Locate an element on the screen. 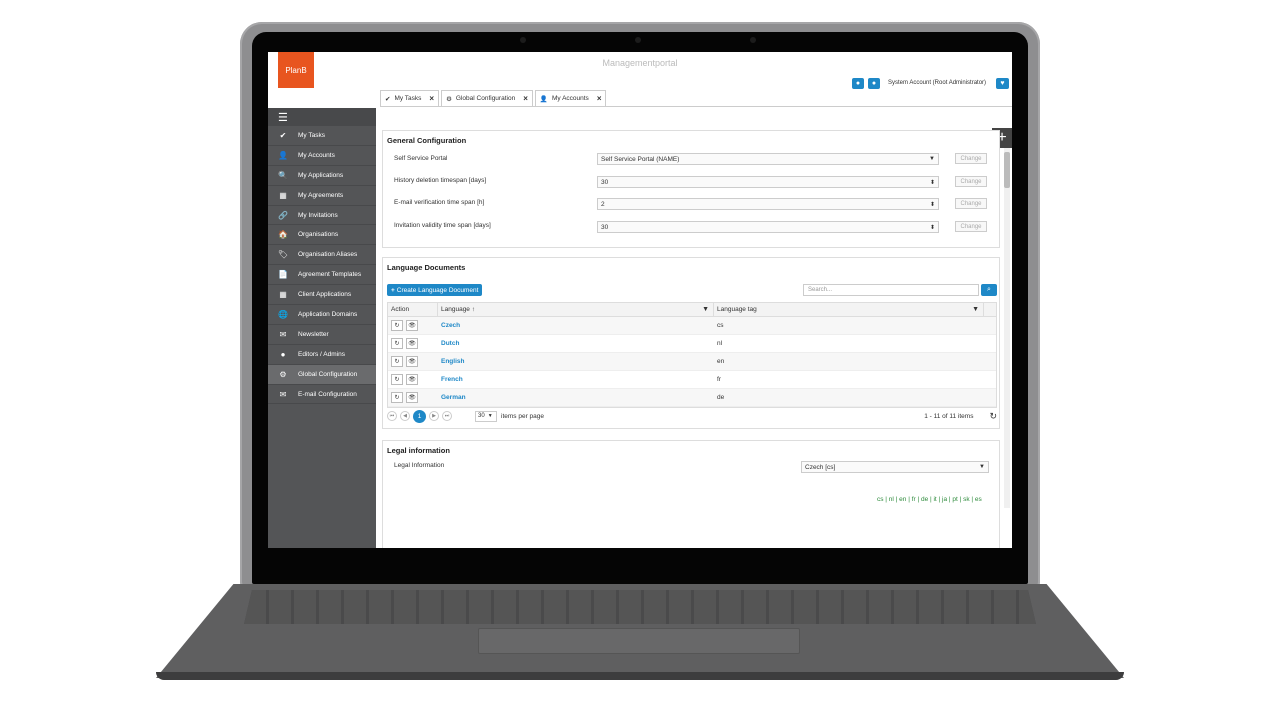 The width and height of the screenshot is (1280, 720). sidebar-item-label: Application Domains is located at coordinates (328, 314).